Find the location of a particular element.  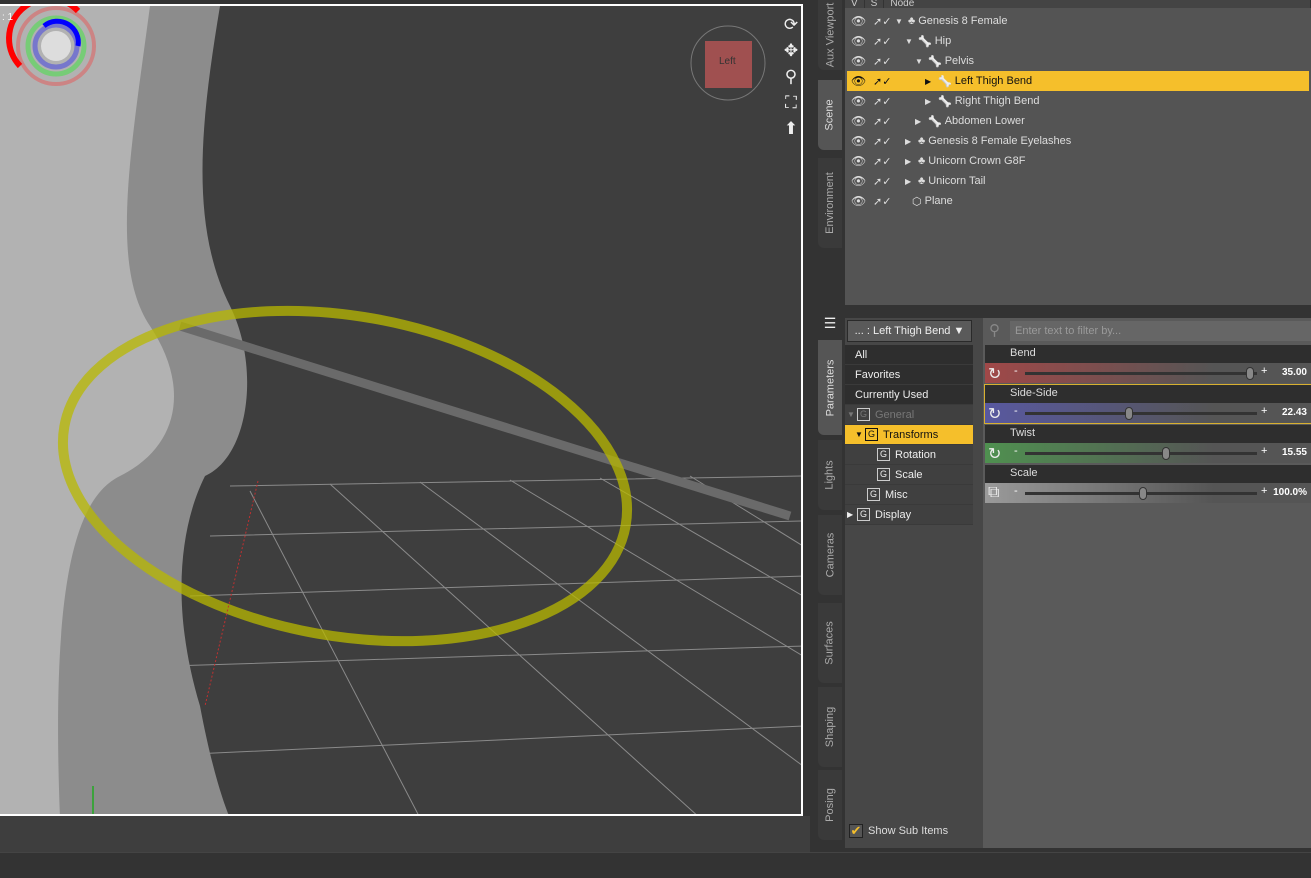

zoom-icon: ⚲ is located at coordinates (790, 77).